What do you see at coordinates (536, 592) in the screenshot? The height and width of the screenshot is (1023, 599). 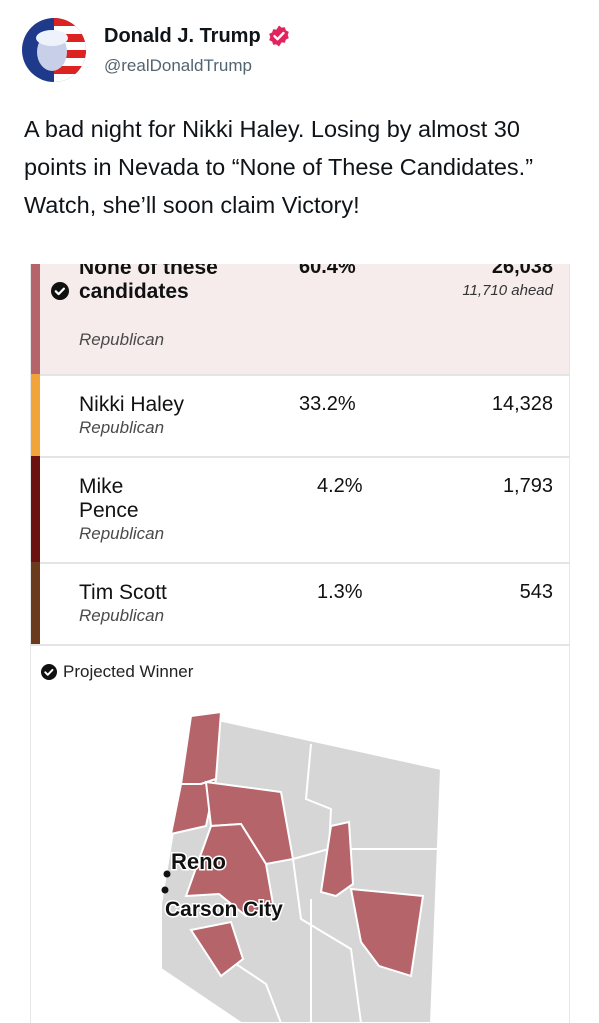 I see `vote-count: 543` at bounding box center [536, 592].